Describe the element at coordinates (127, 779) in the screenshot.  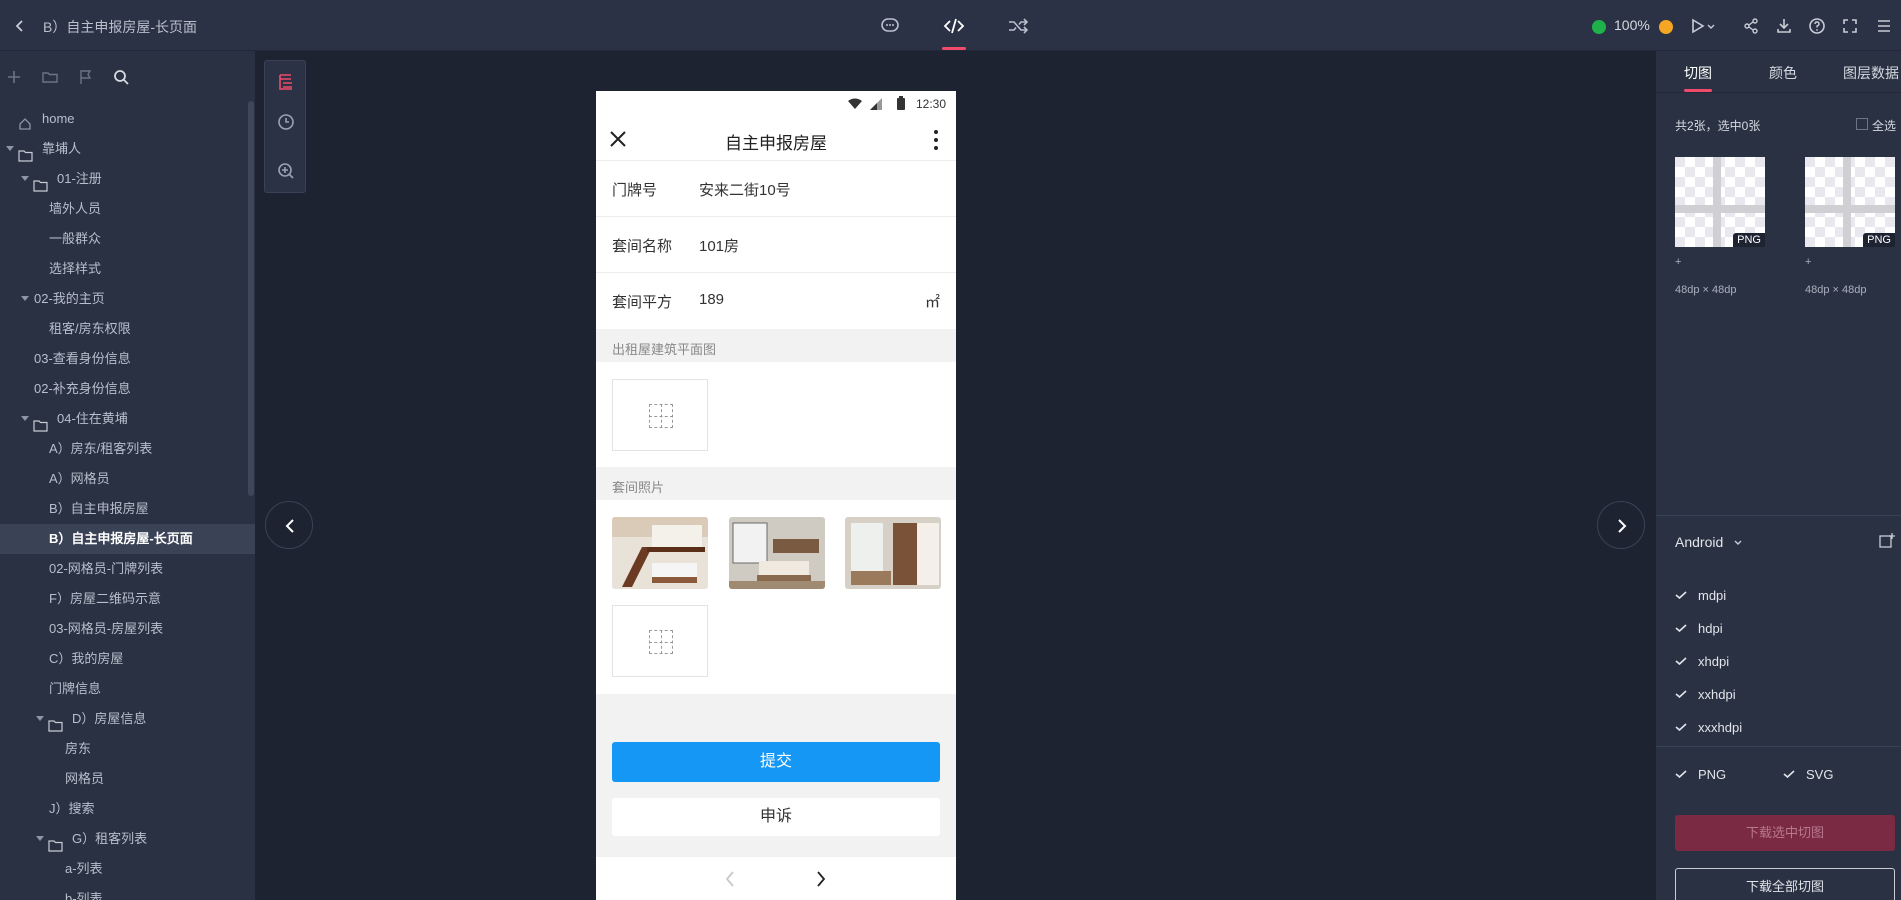
I see `tree-item: 网格员` at that location.